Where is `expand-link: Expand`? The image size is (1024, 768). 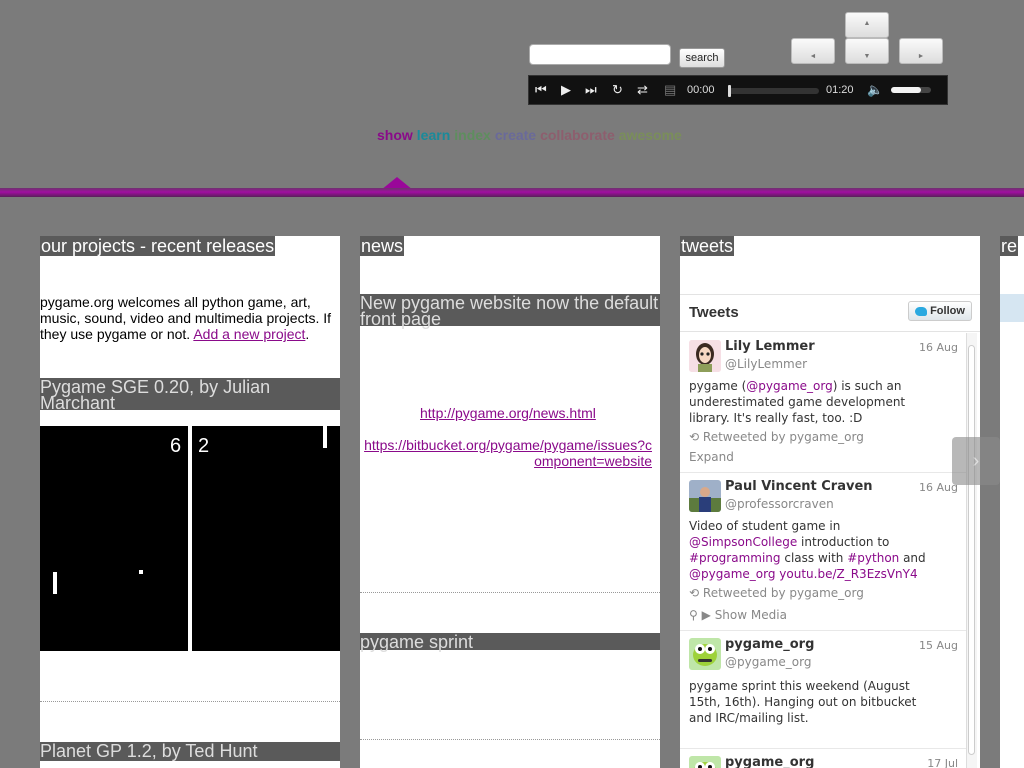
expand-link: Expand is located at coordinates (711, 457).